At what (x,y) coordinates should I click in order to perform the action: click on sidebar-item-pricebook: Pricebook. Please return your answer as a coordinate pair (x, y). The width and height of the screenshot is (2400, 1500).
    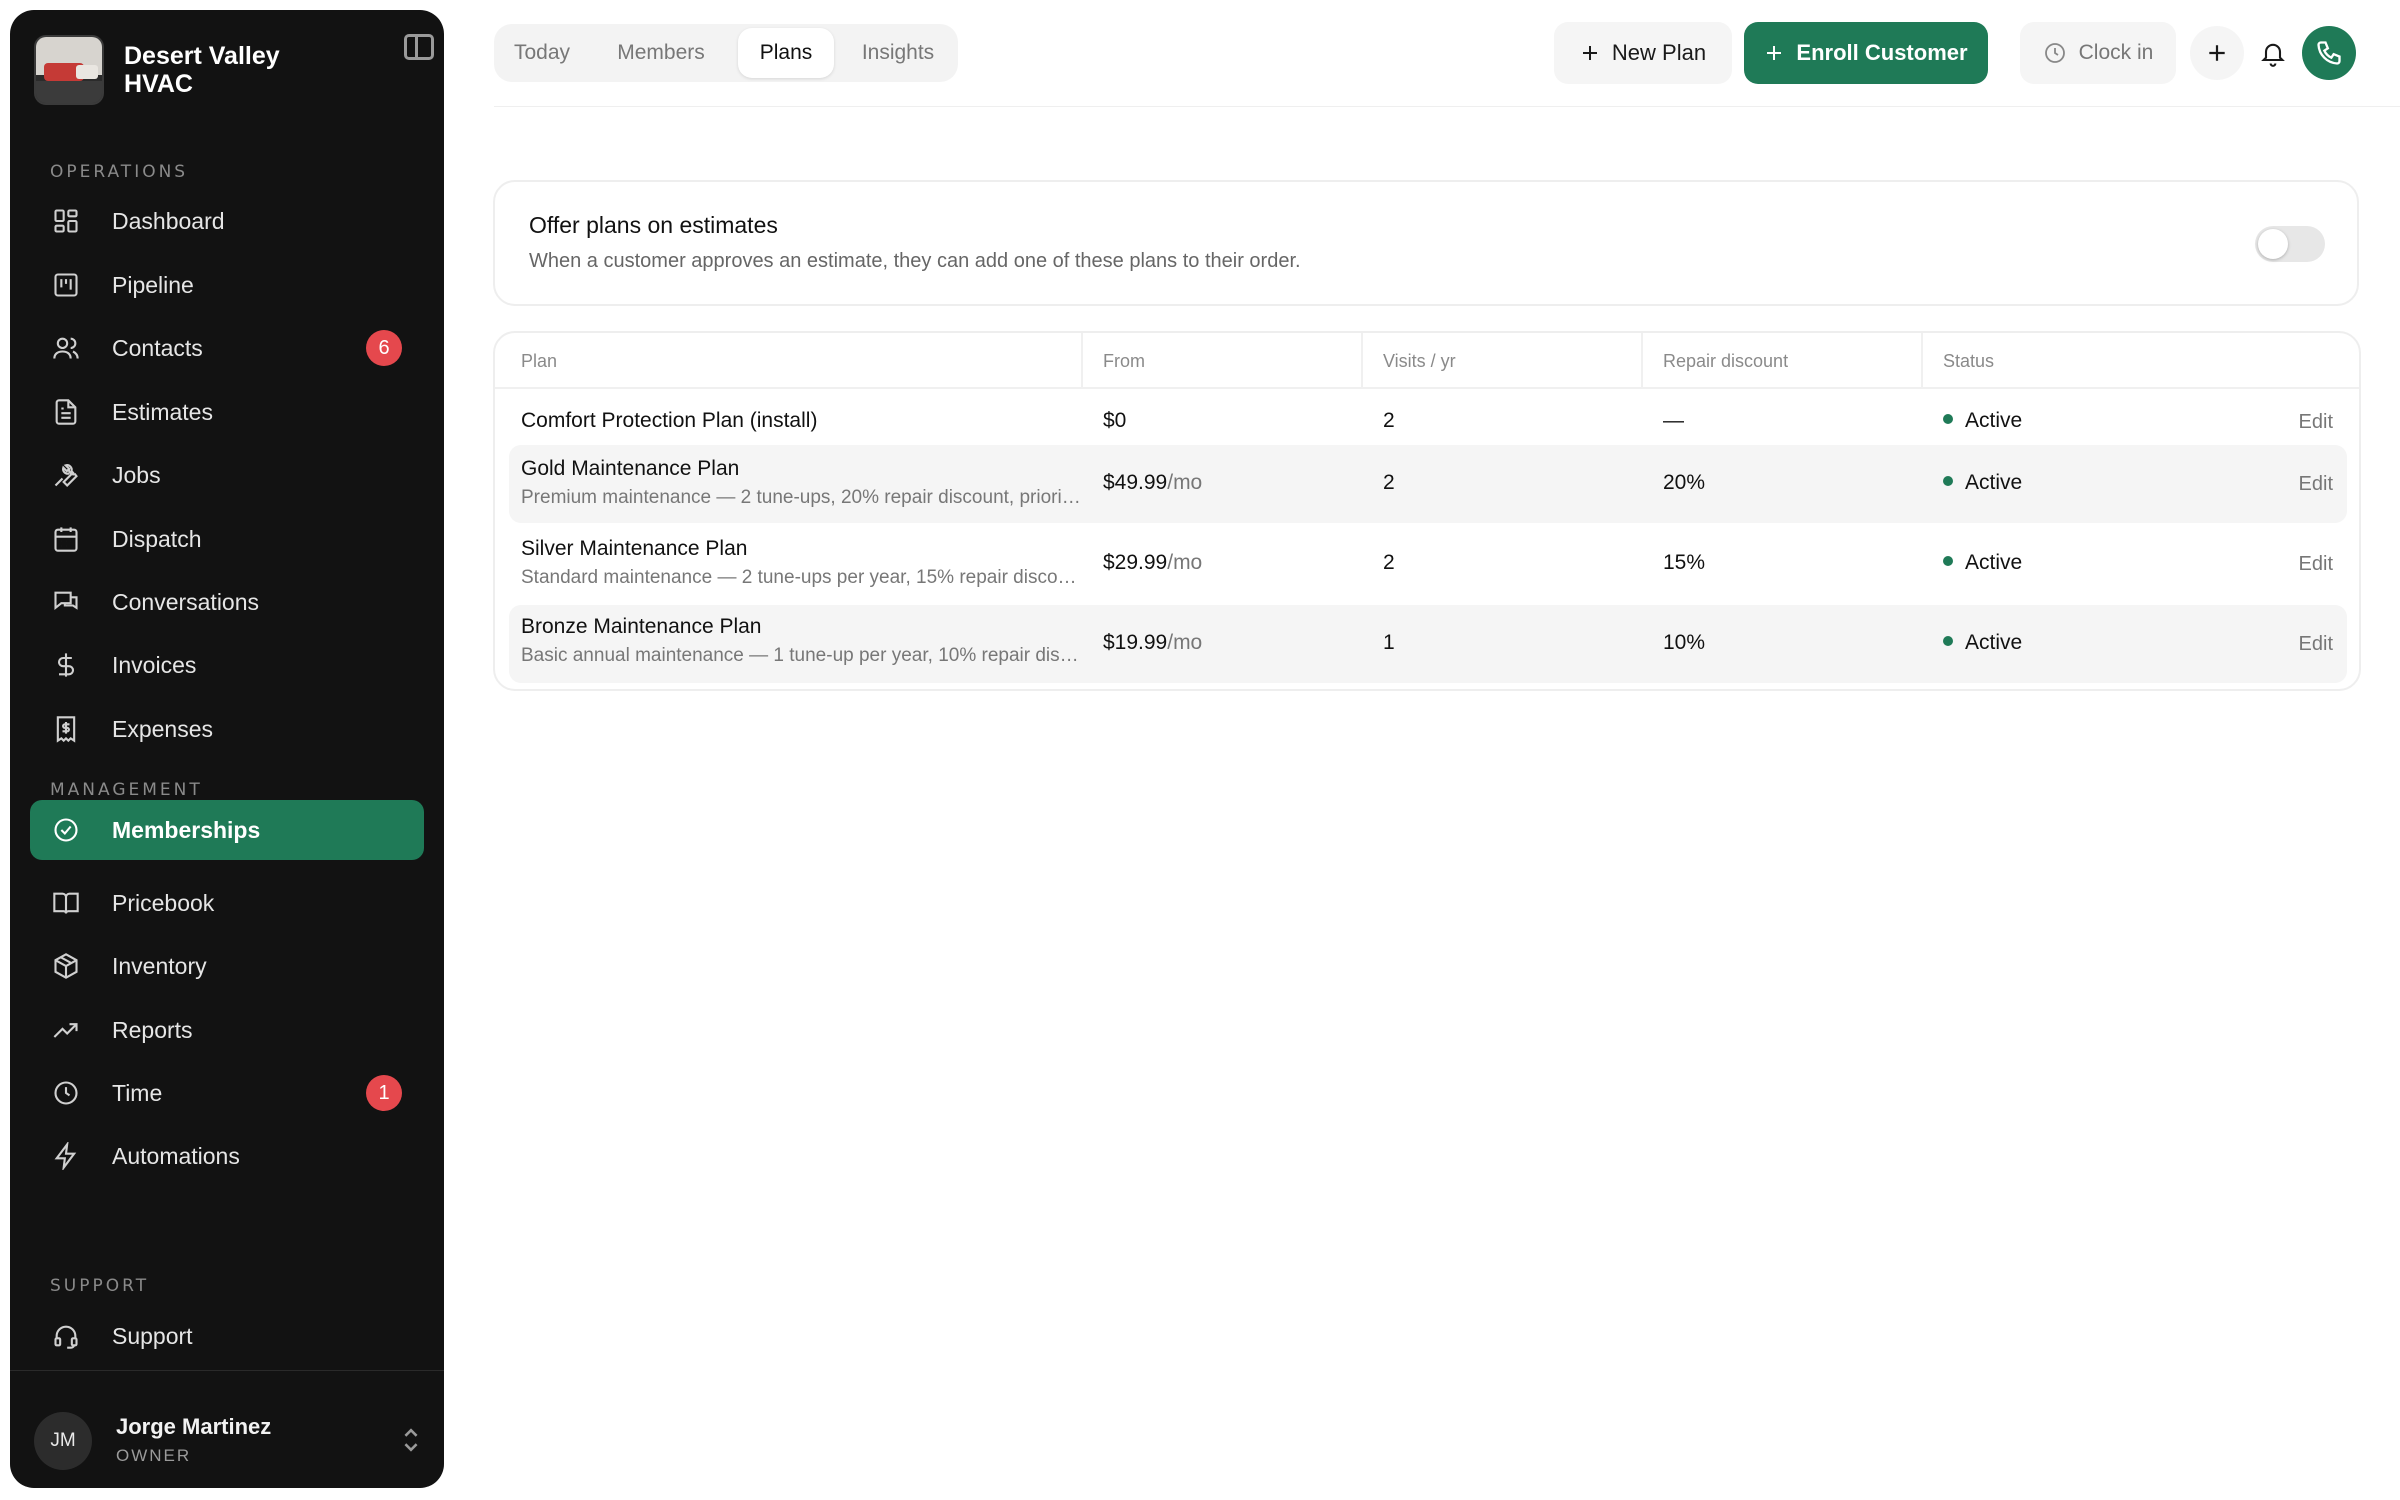
    Looking at the image, I should click on (227, 903).